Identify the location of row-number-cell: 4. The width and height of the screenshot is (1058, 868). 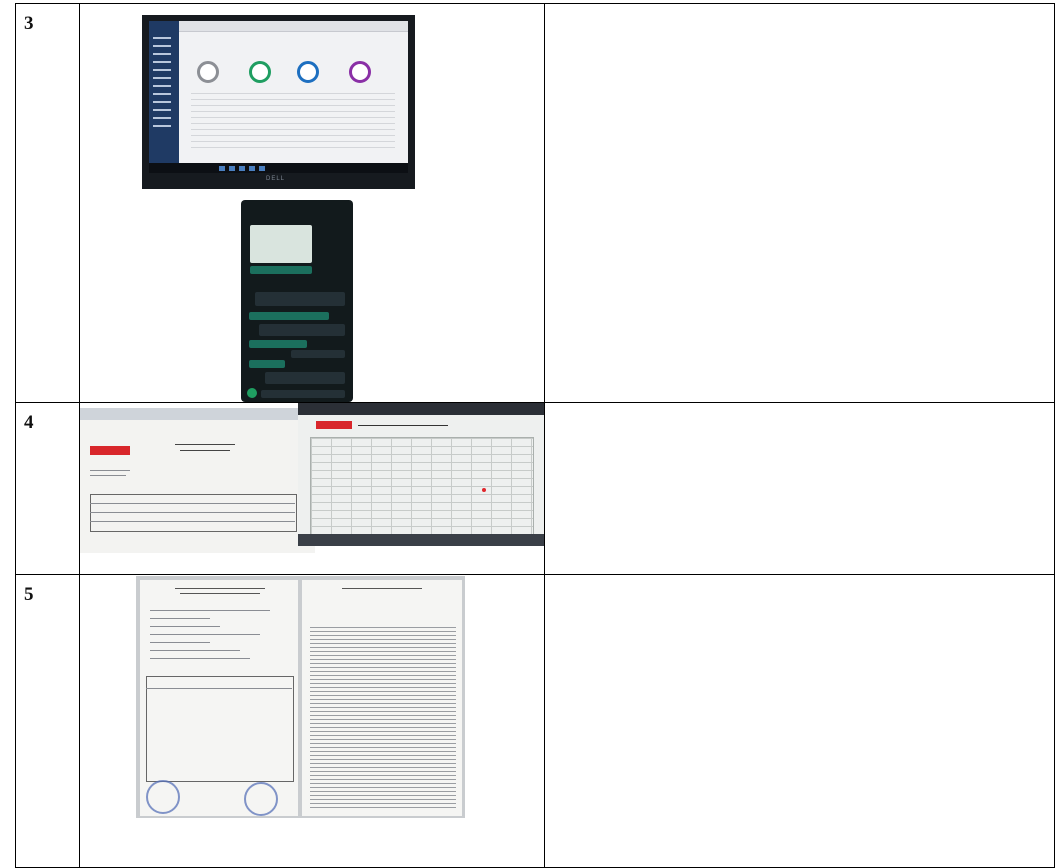
(47, 488).